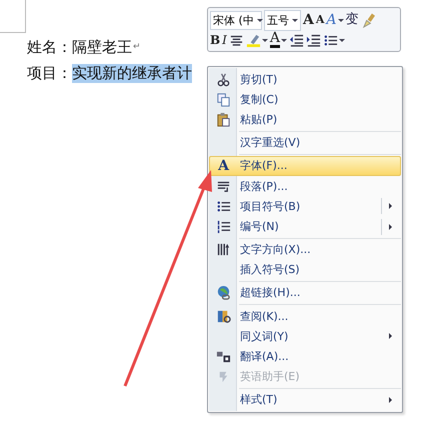 This screenshot has height=426, width=423. What do you see at coordinates (236, 20) in the screenshot?
I see `font-dropdown: 宋体 (中` at bounding box center [236, 20].